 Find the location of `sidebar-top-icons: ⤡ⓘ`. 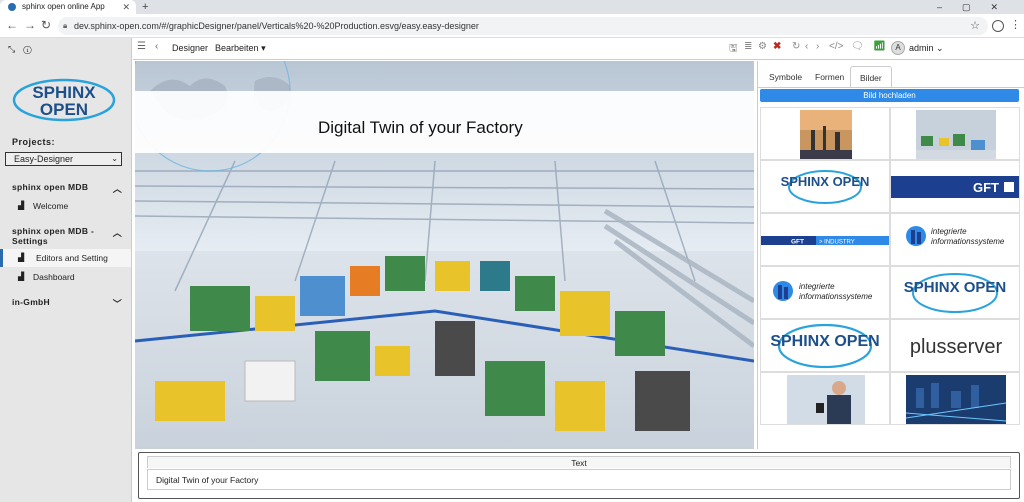

sidebar-top-icons: ⤡ⓘ is located at coordinates (24, 49).